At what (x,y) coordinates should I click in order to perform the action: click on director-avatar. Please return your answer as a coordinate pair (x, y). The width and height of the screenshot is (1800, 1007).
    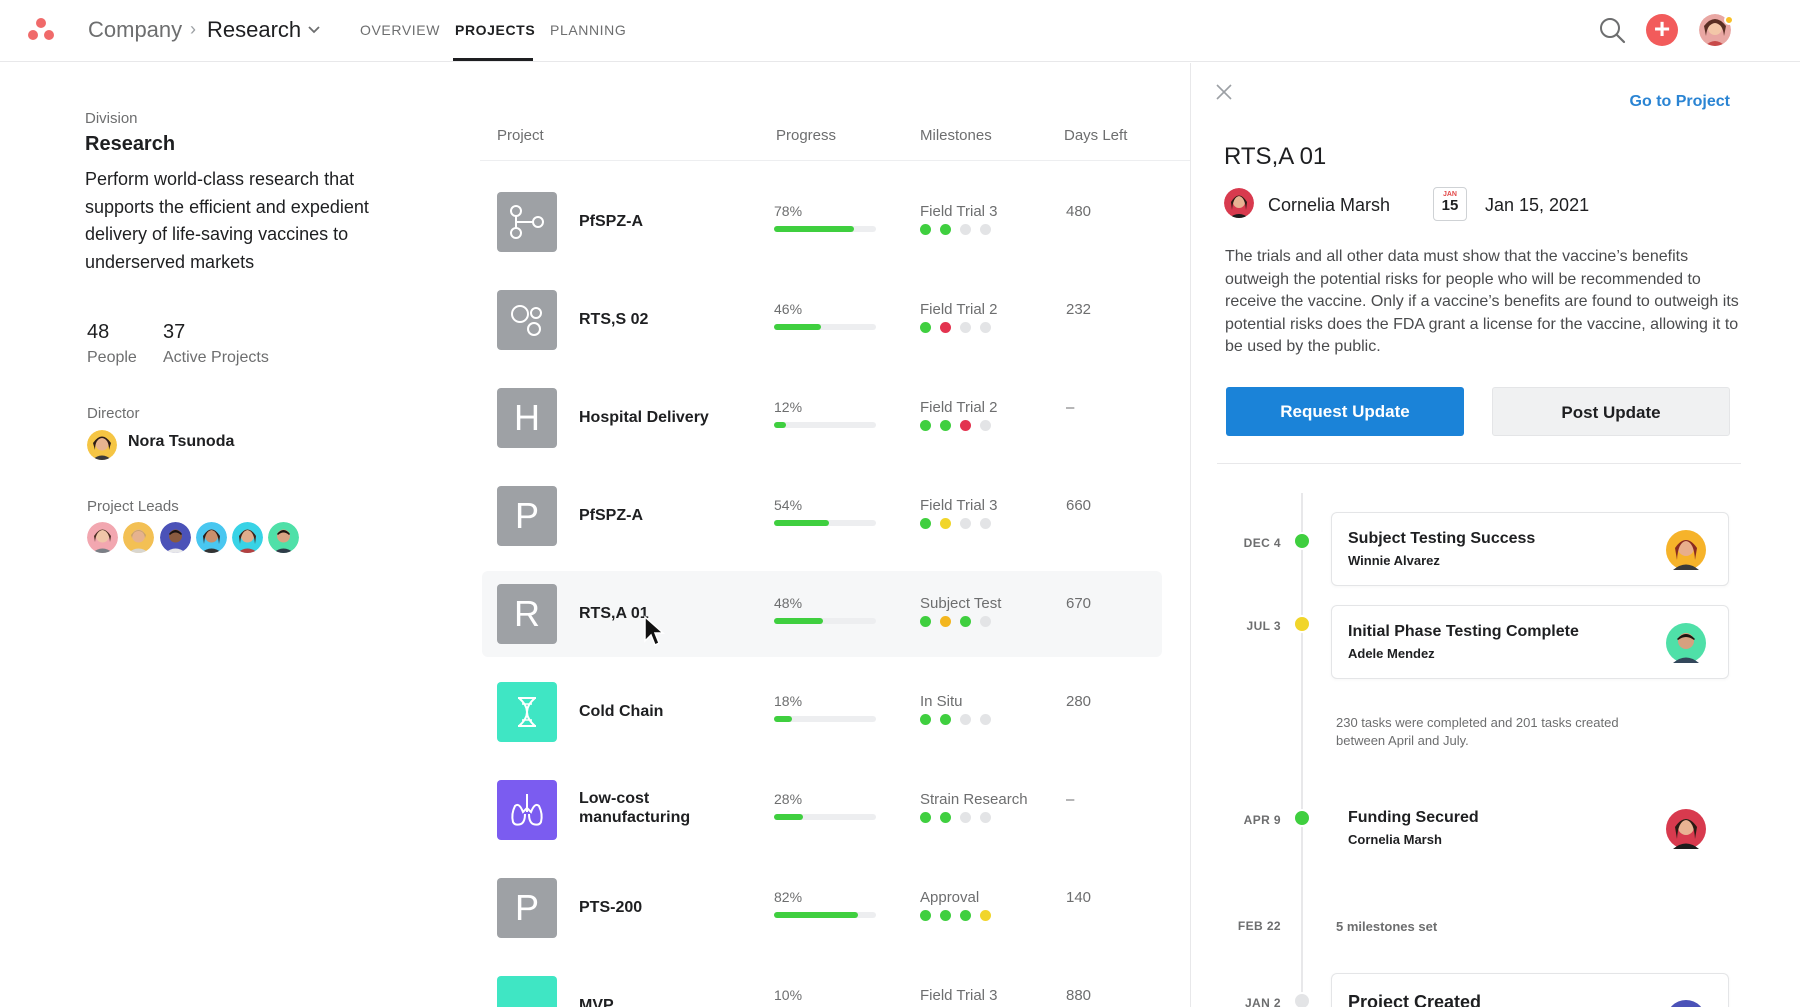
    Looking at the image, I should click on (102, 445).